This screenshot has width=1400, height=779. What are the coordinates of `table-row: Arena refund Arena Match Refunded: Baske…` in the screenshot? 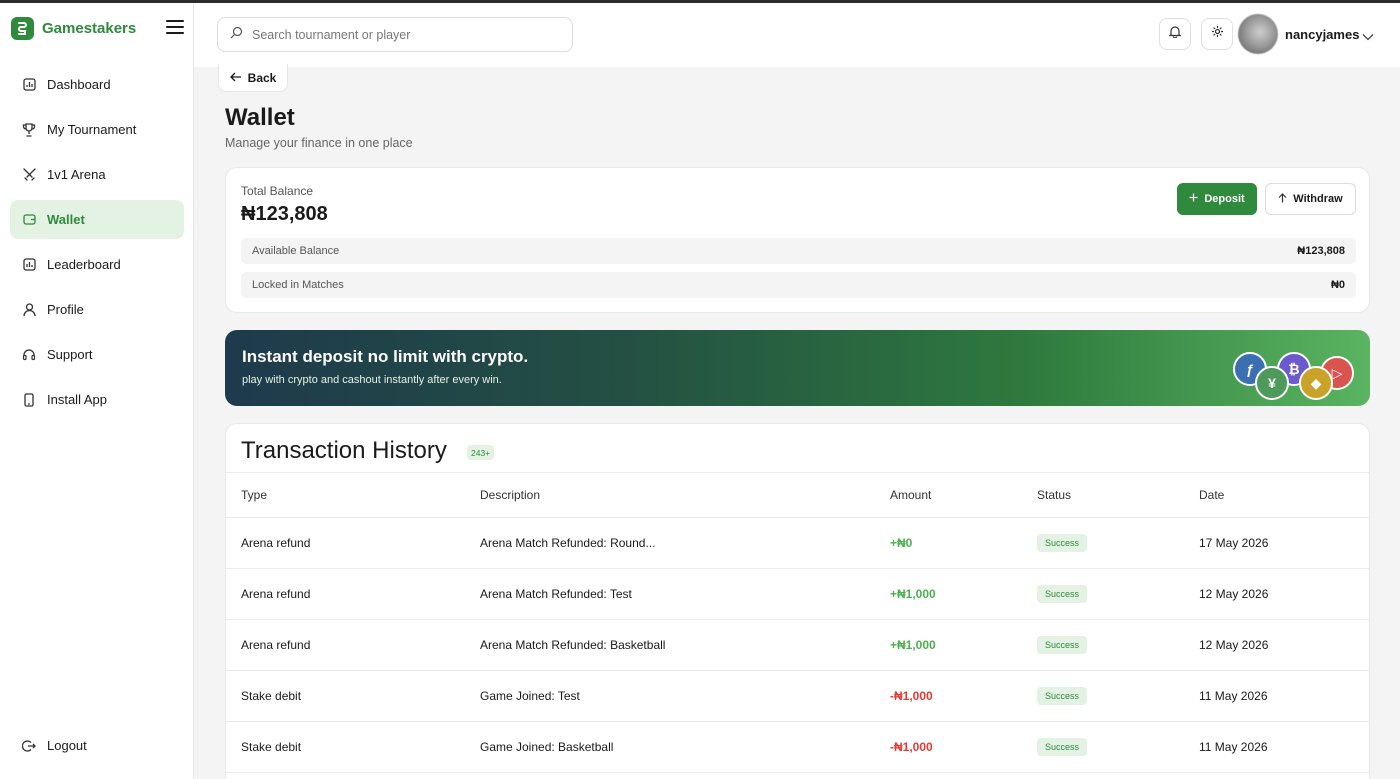 It's located at (797, 645).